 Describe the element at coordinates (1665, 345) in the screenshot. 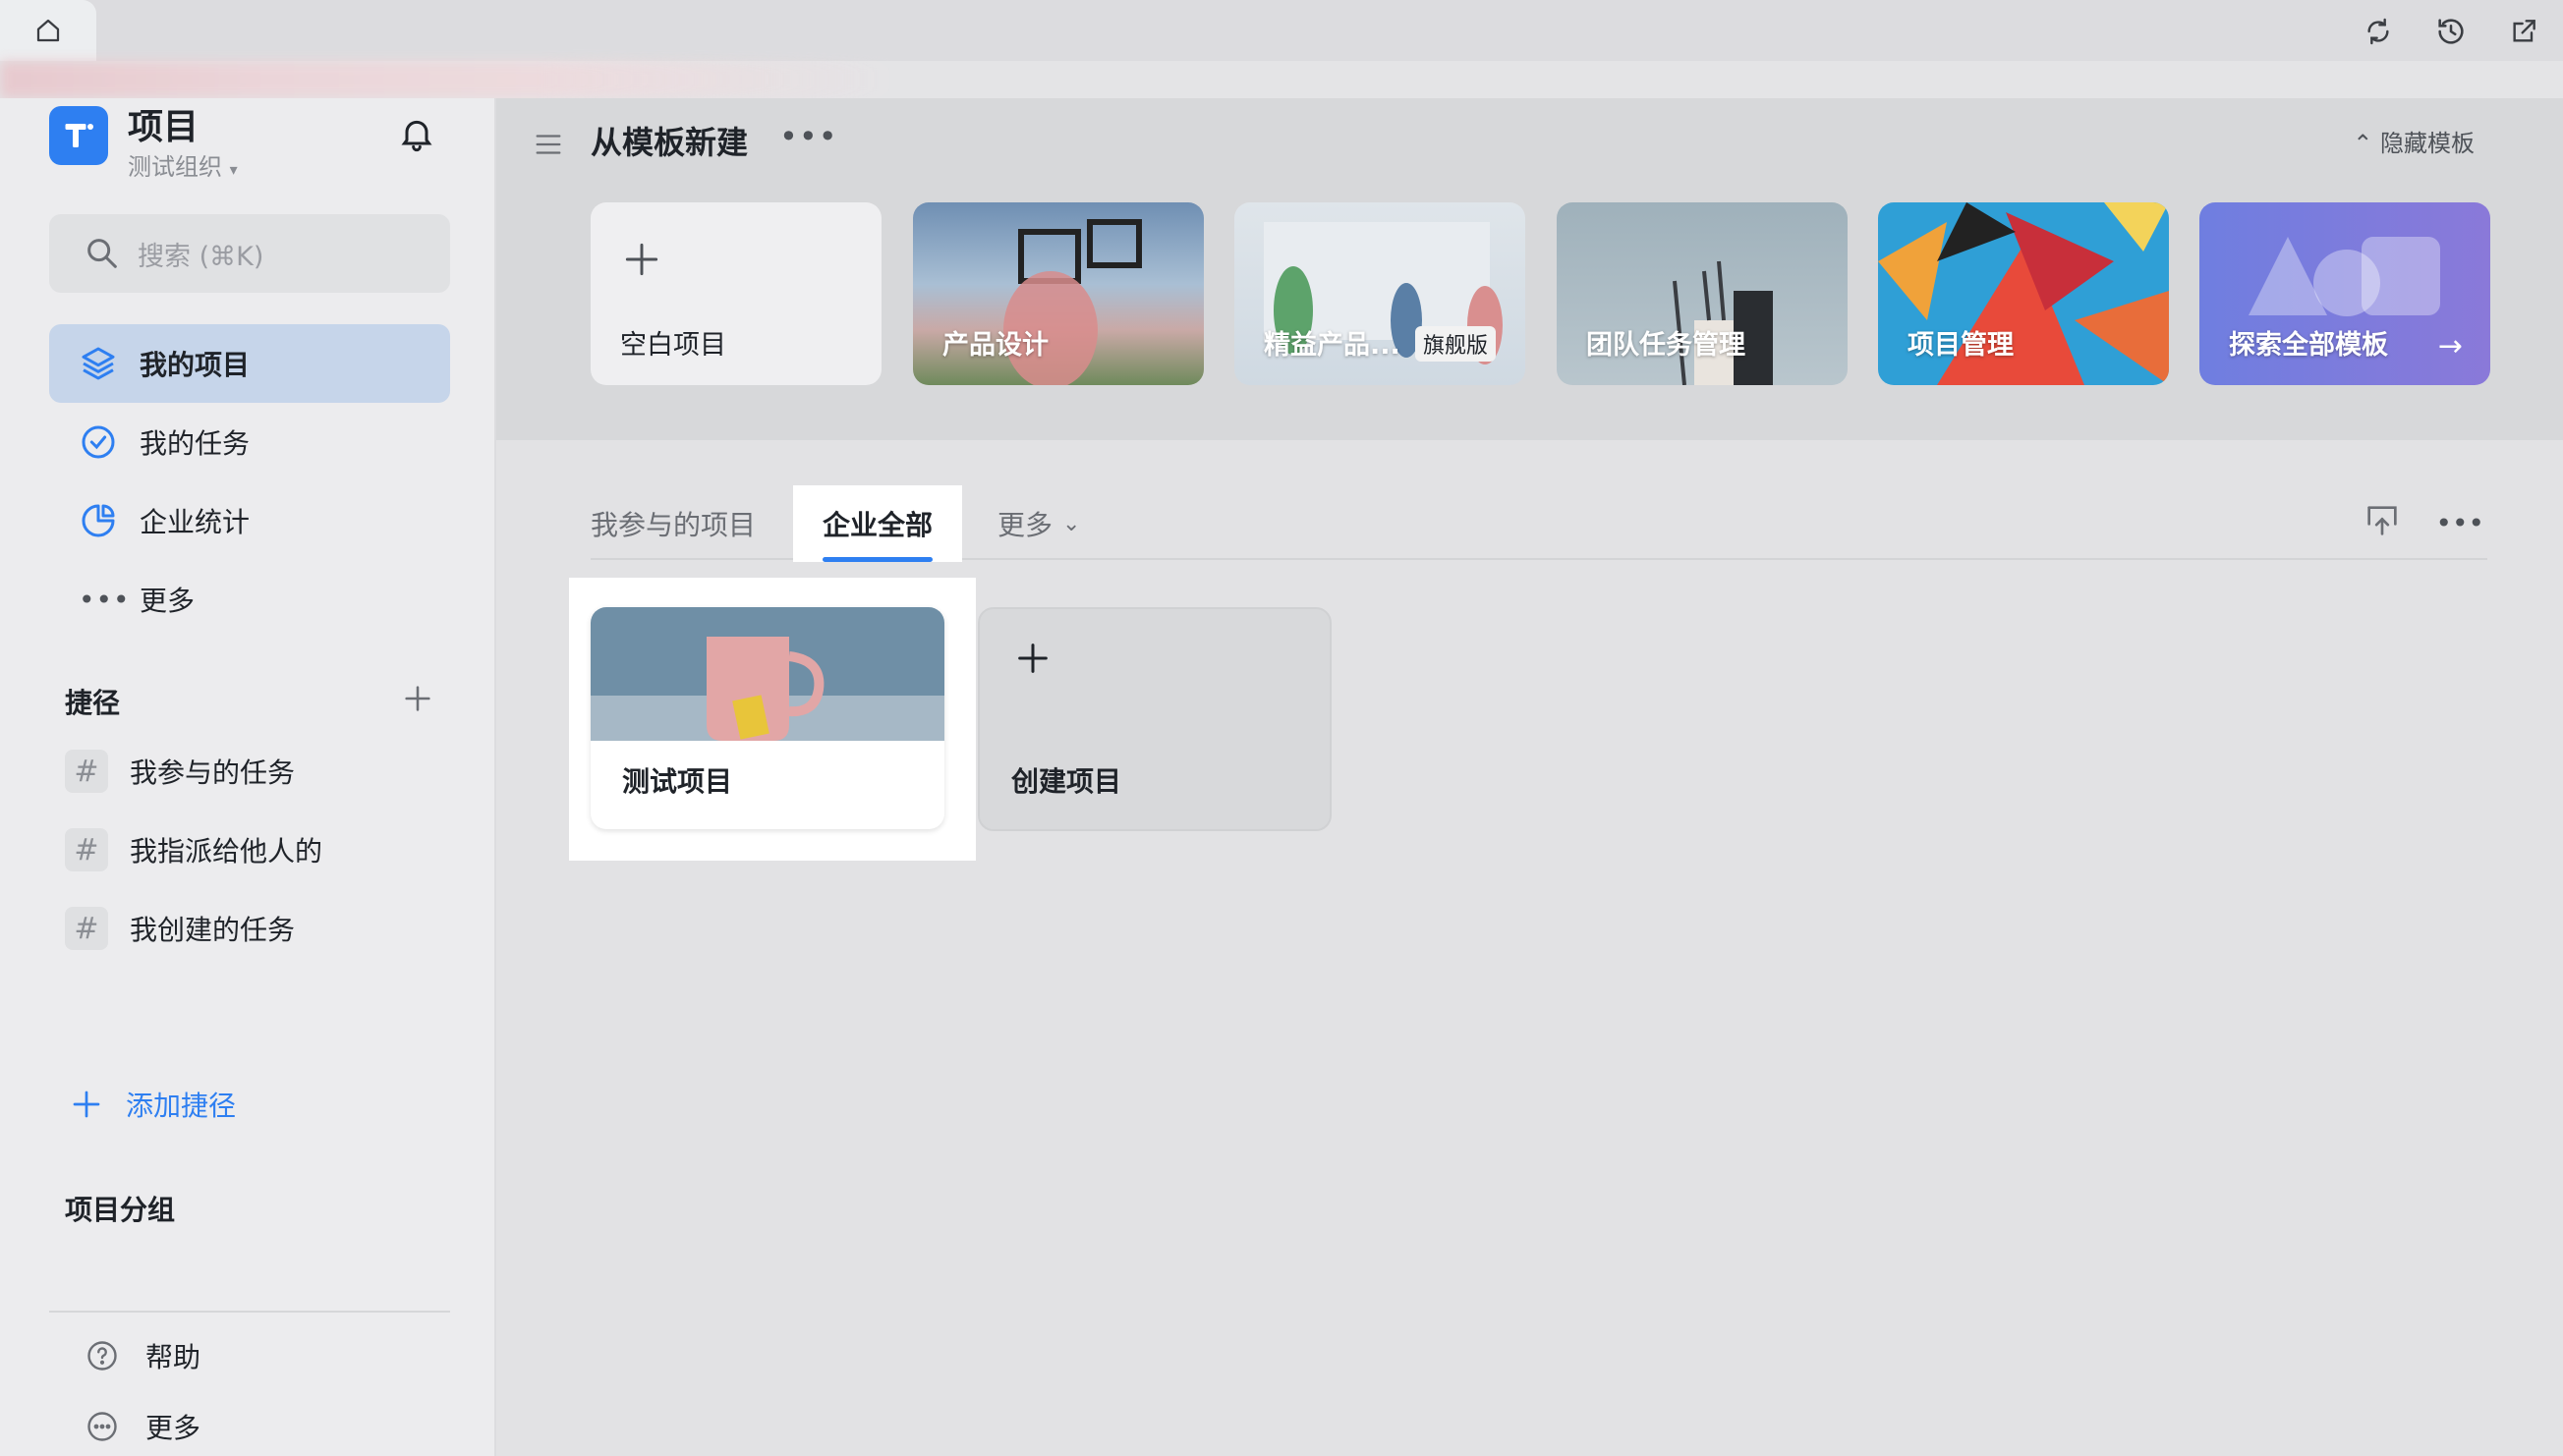

I see `template-label: 团队任务管理` at that location.